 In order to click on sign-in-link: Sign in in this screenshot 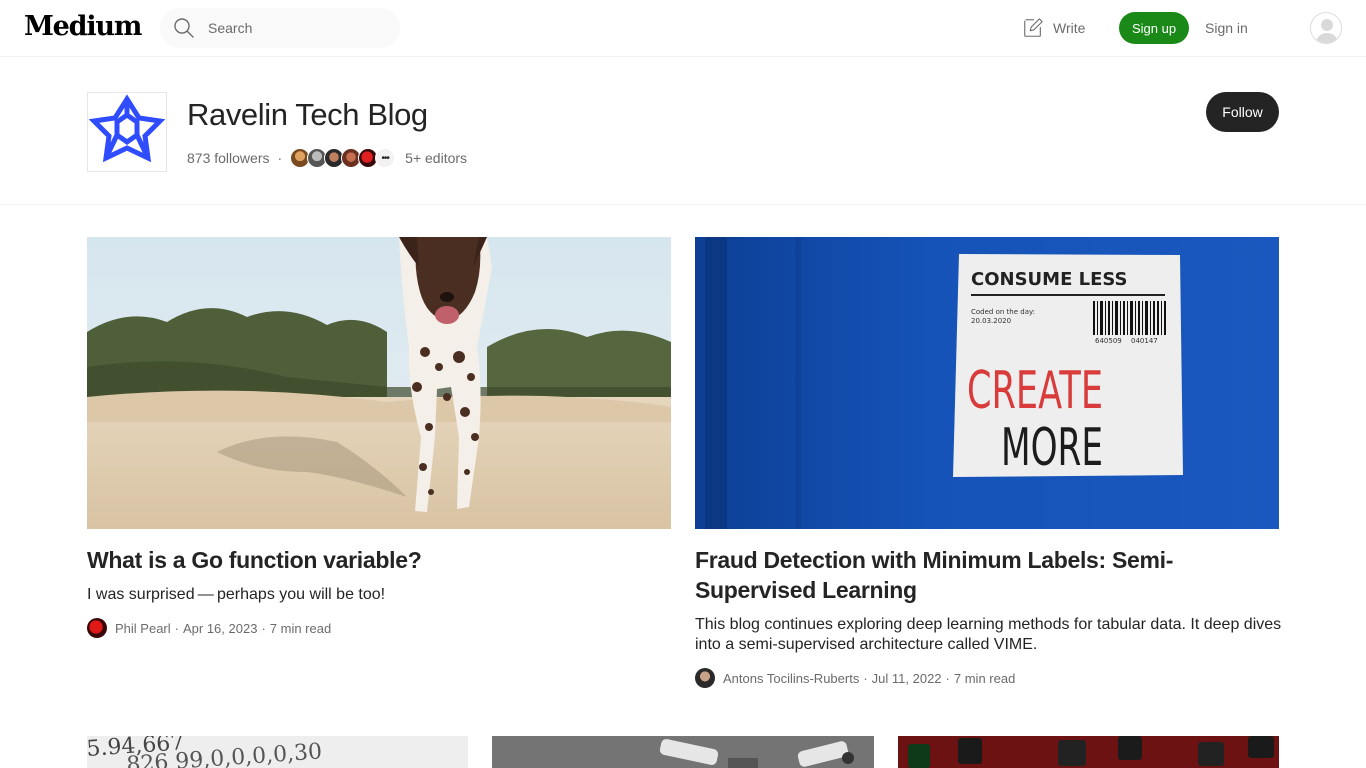, I will do `click(1226, 28)`.